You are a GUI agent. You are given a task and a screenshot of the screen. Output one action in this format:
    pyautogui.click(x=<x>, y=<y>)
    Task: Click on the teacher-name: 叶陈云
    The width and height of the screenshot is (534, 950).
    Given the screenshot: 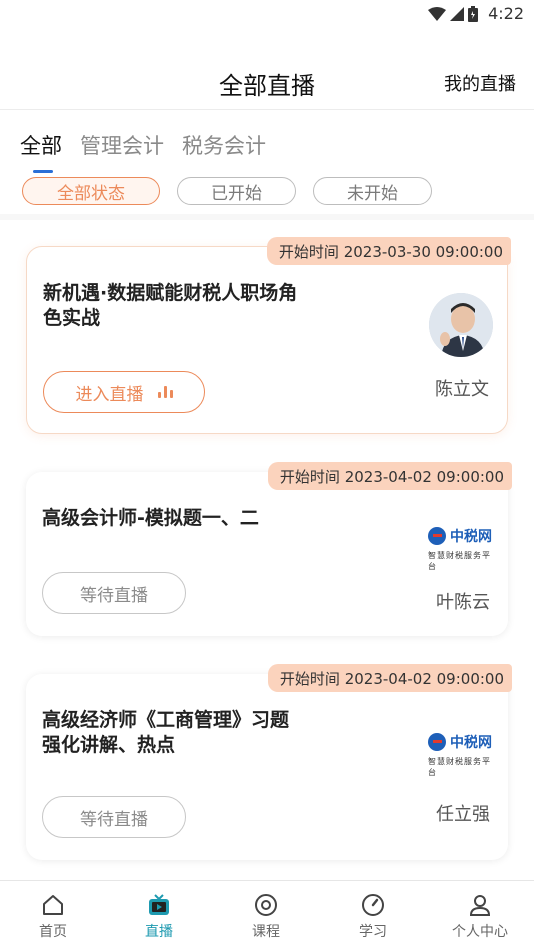 What is the action you would take?
    pyautogui.click(x=463, y=602)
    